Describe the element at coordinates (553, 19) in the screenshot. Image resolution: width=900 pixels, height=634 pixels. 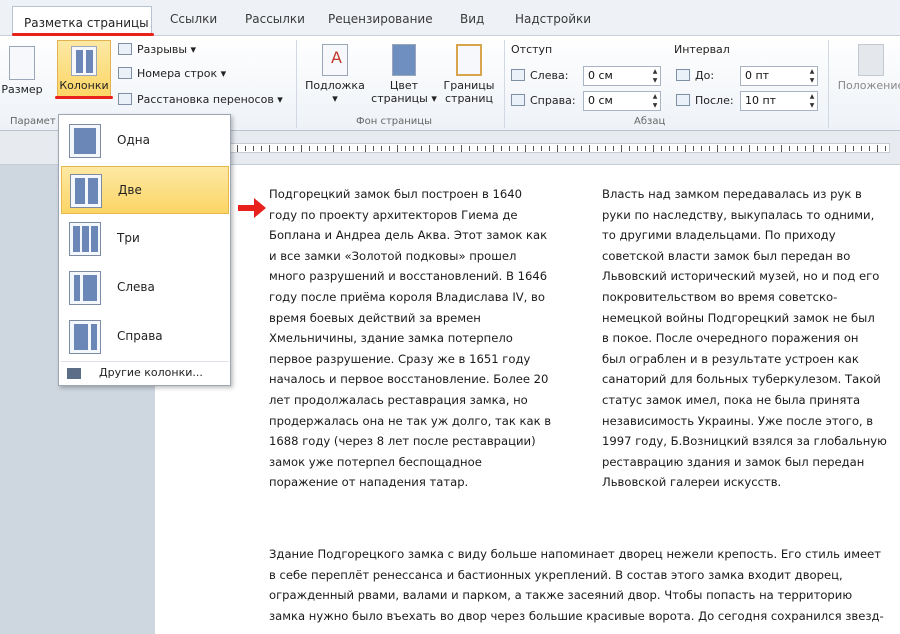
I see `tab-addins: Надстройки` at that location.